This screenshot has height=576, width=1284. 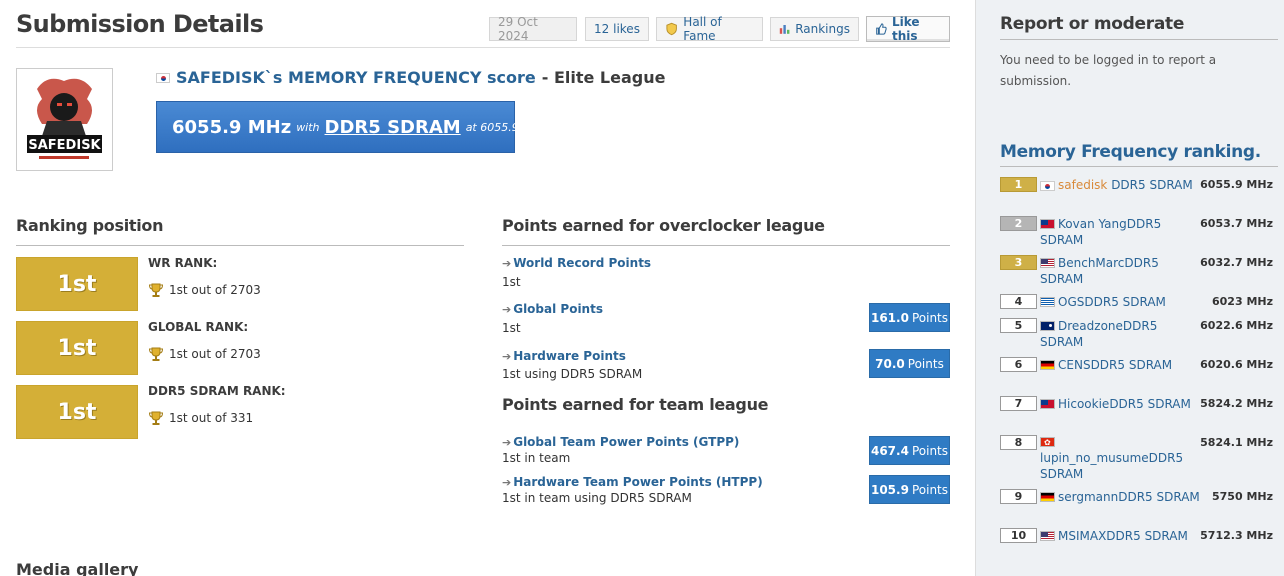 I want to click on points-word: Points, so click(x=929, y=489).